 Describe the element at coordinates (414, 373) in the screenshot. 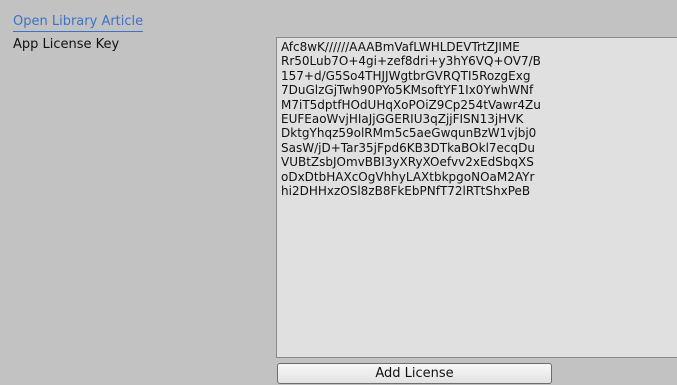

I see `add-license-button: Add License` at that location.